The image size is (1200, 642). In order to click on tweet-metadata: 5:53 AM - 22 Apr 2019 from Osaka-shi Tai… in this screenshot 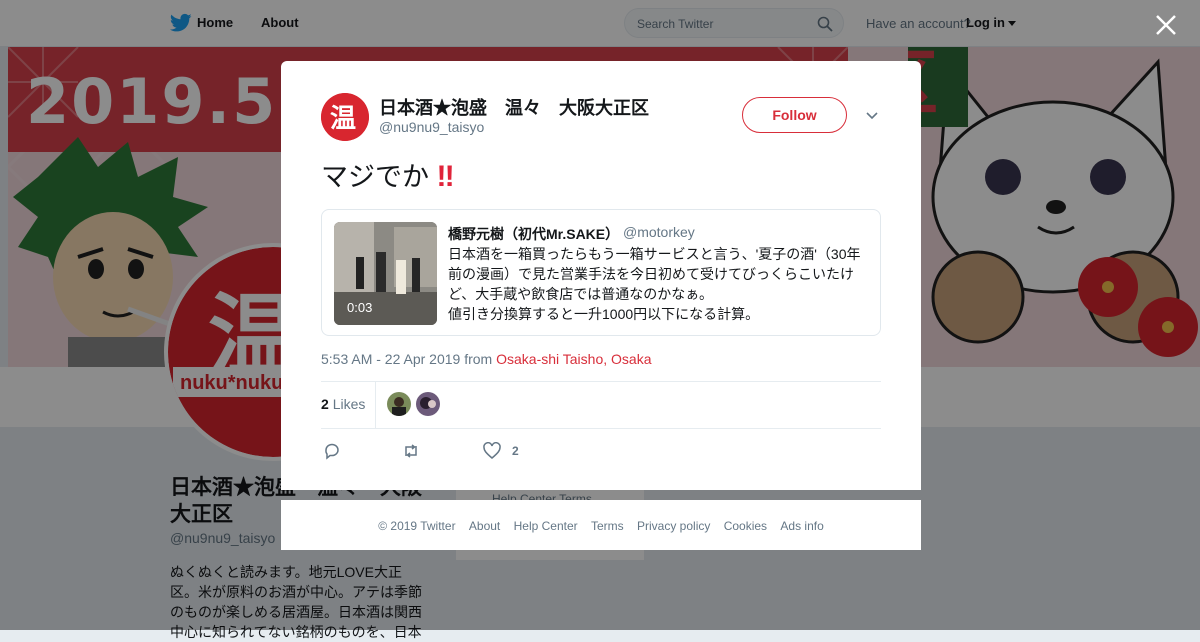, I will do `click(486, 359)`.